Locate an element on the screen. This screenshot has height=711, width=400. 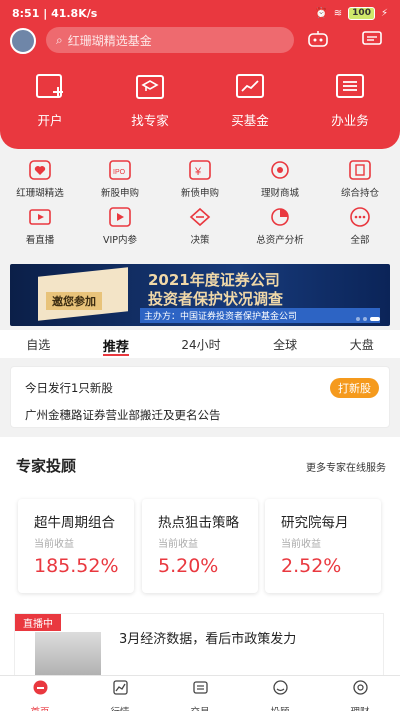
banner-title1: 2021年度证券公司 is located at coordinates (214, 280).